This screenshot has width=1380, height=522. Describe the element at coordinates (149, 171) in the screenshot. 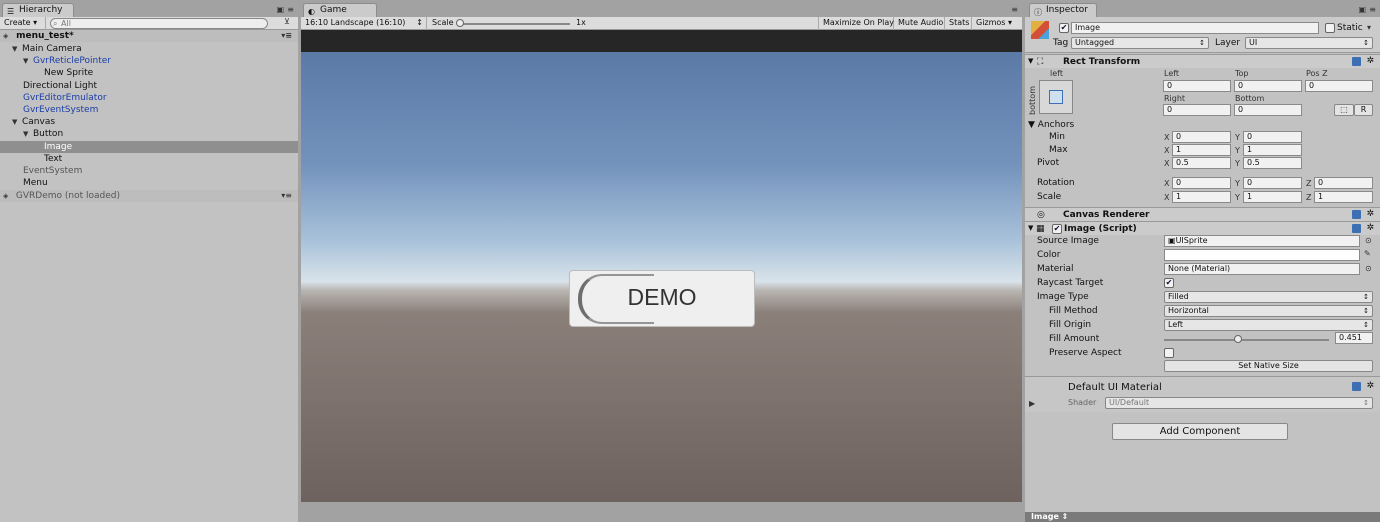

I see `list-item: EventSystem` at that location.